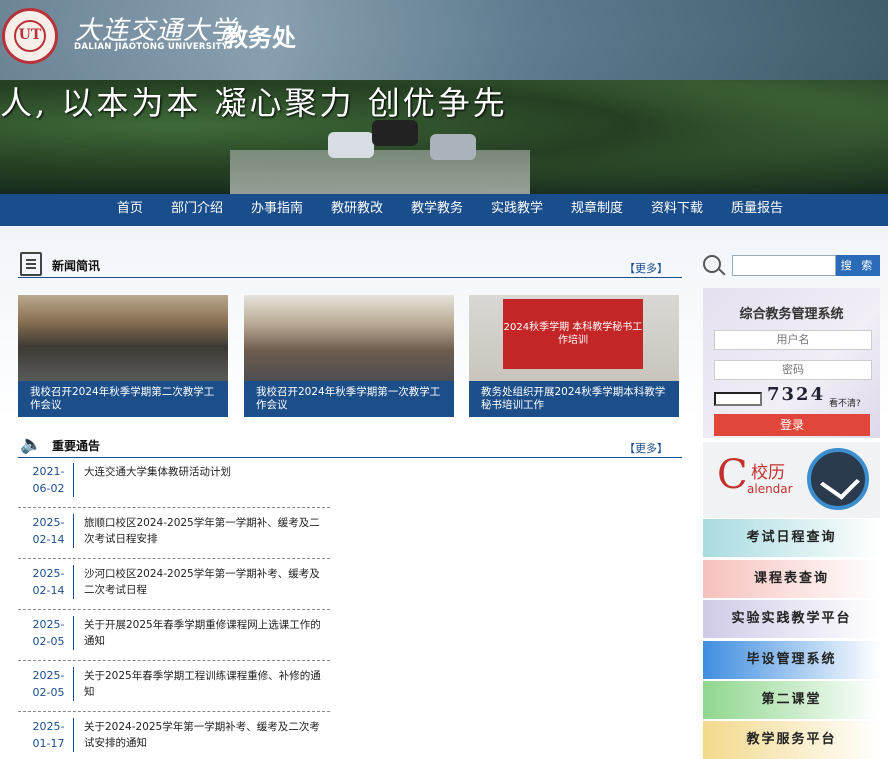 The image size is (888, 759). Describe the element at coordinates (380, 172) in the screenshot. I see `banner-road-image` at that location.